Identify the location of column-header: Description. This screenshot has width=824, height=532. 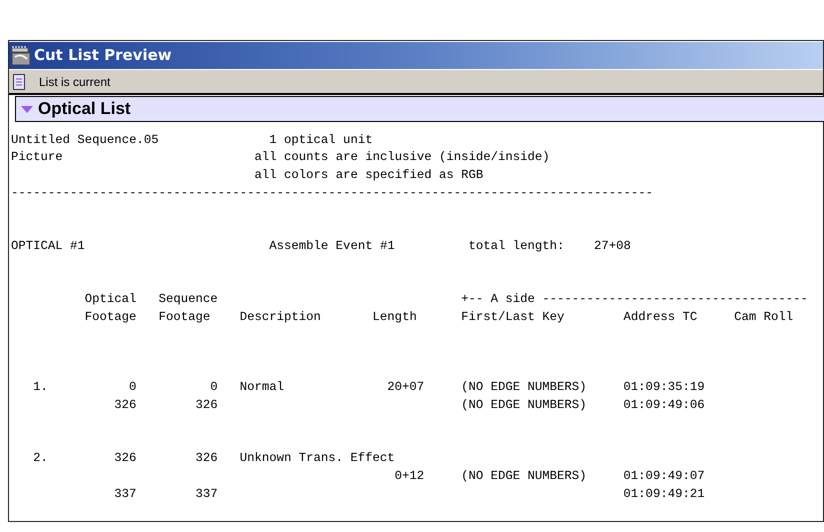
(280, 316).